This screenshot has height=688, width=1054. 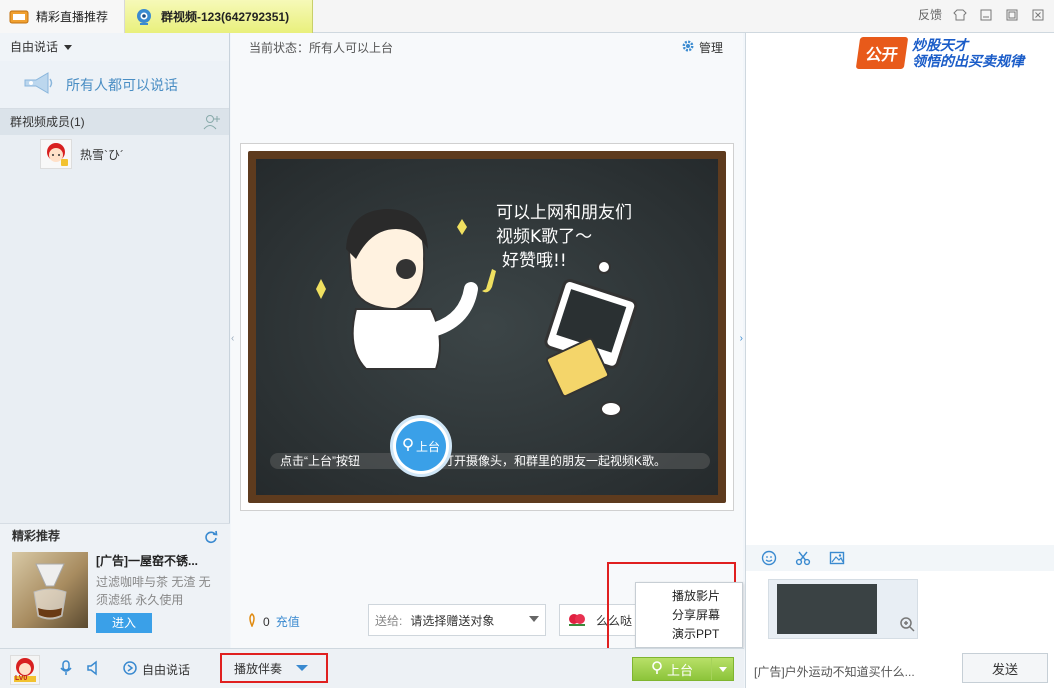 What do you see at coordinates (689, 634) in the screenshot?
I see `menu-item-present-ppt: 演示PPT` at bounding box center [689, 634].